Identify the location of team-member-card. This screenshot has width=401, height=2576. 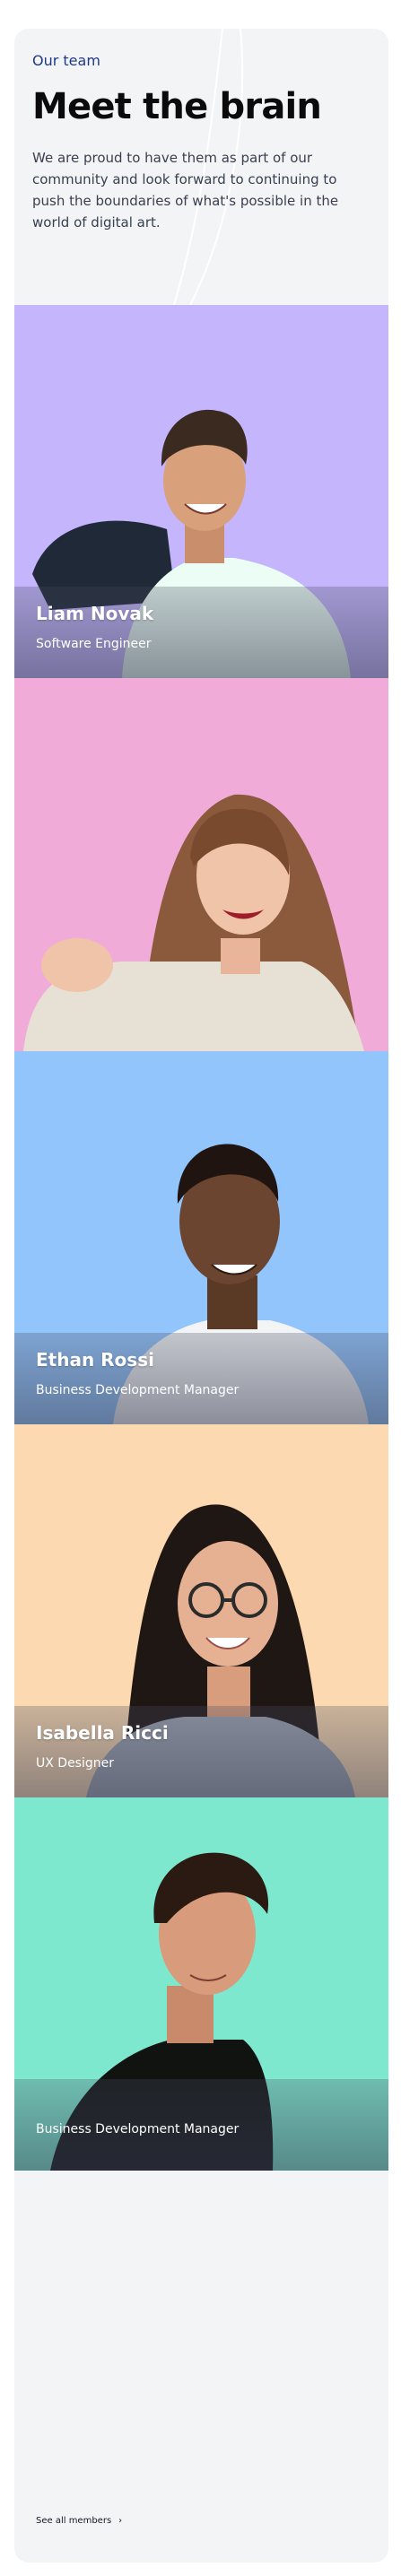
(201, 864).